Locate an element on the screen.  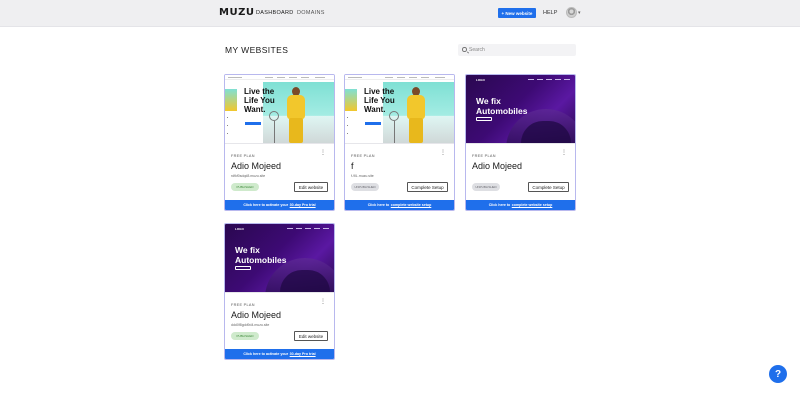
help-link: HELP is located at coordinates (550, 13).